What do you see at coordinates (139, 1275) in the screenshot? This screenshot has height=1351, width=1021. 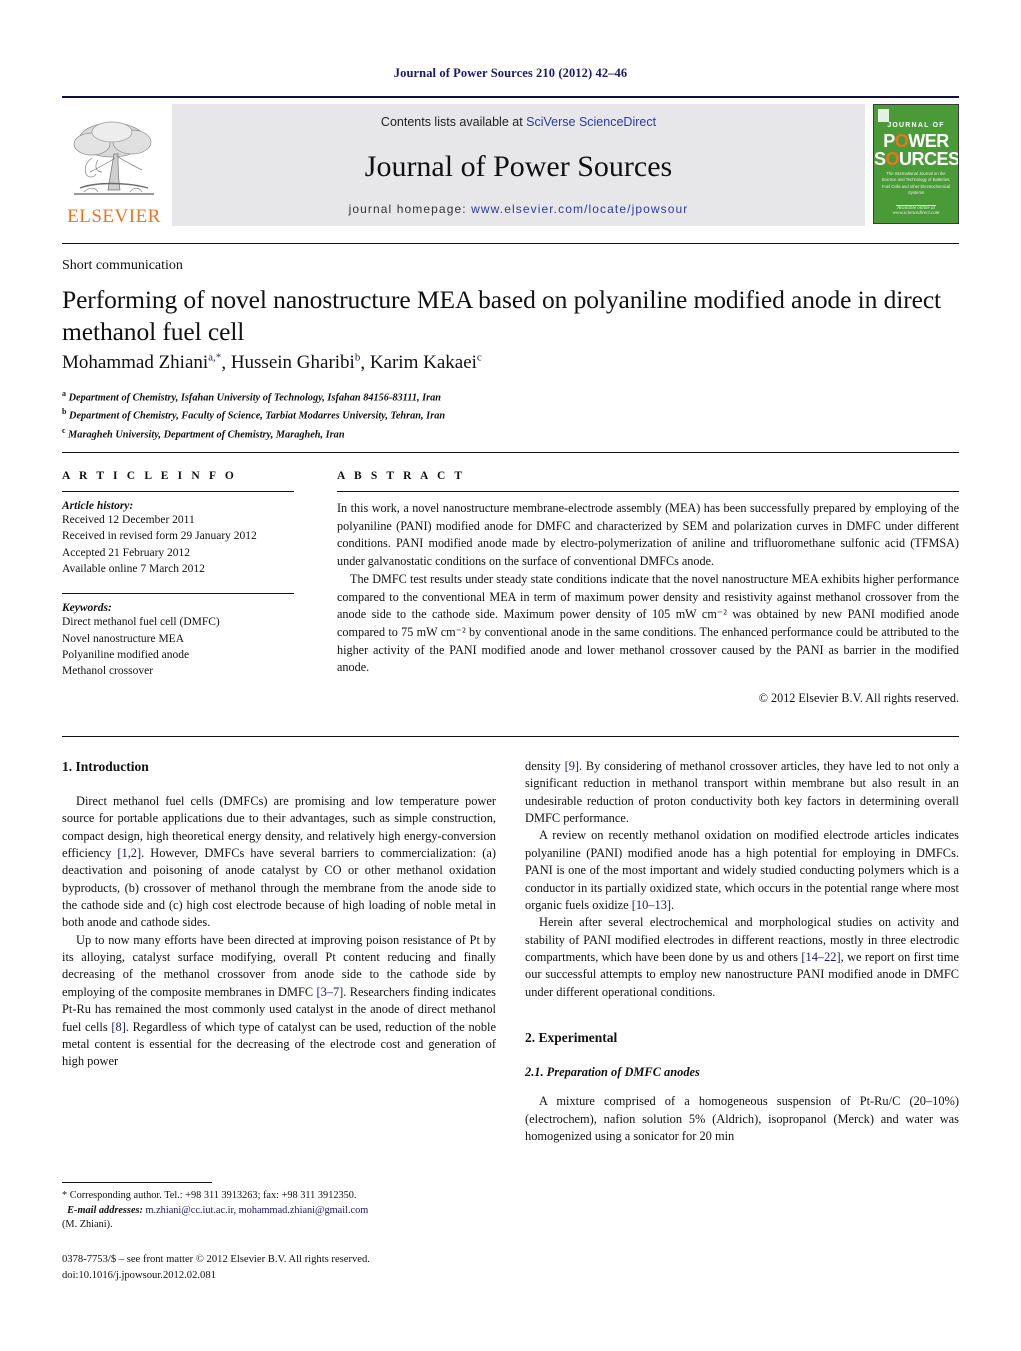 I see `doi-line: doi:10.1016/j.jpowsour.2012.02.081` at bounding box center [139, 1275].